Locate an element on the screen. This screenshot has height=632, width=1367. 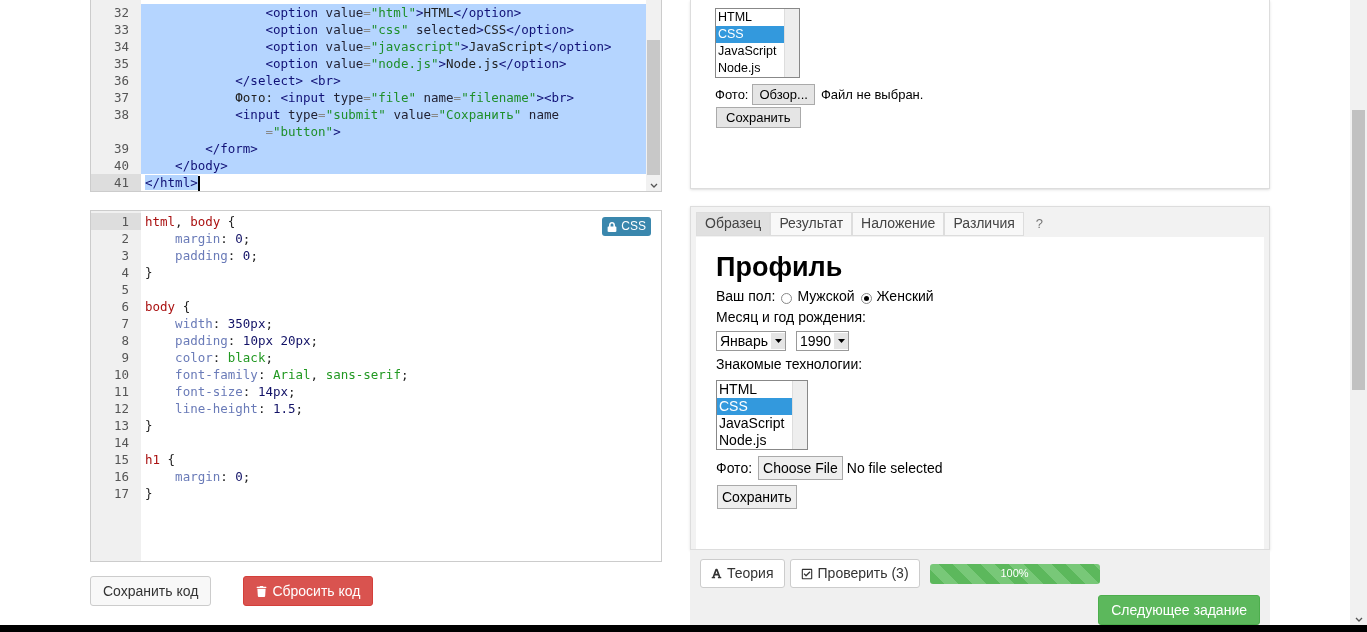
field-label: Месяц и год рождения: is located at coordinates (791, 318).